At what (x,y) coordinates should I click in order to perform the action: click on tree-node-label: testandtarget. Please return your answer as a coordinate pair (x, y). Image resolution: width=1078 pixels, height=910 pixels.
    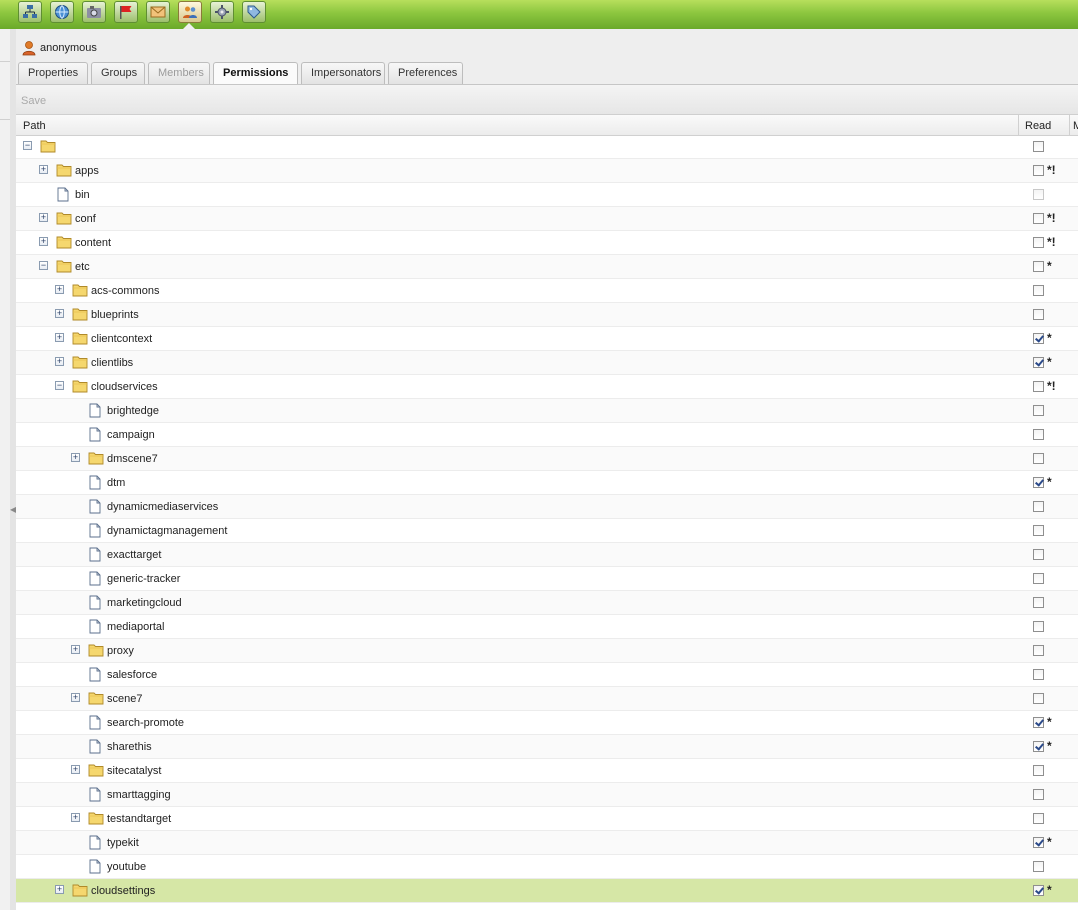
    Looking at the image, I should click on (139, 819).